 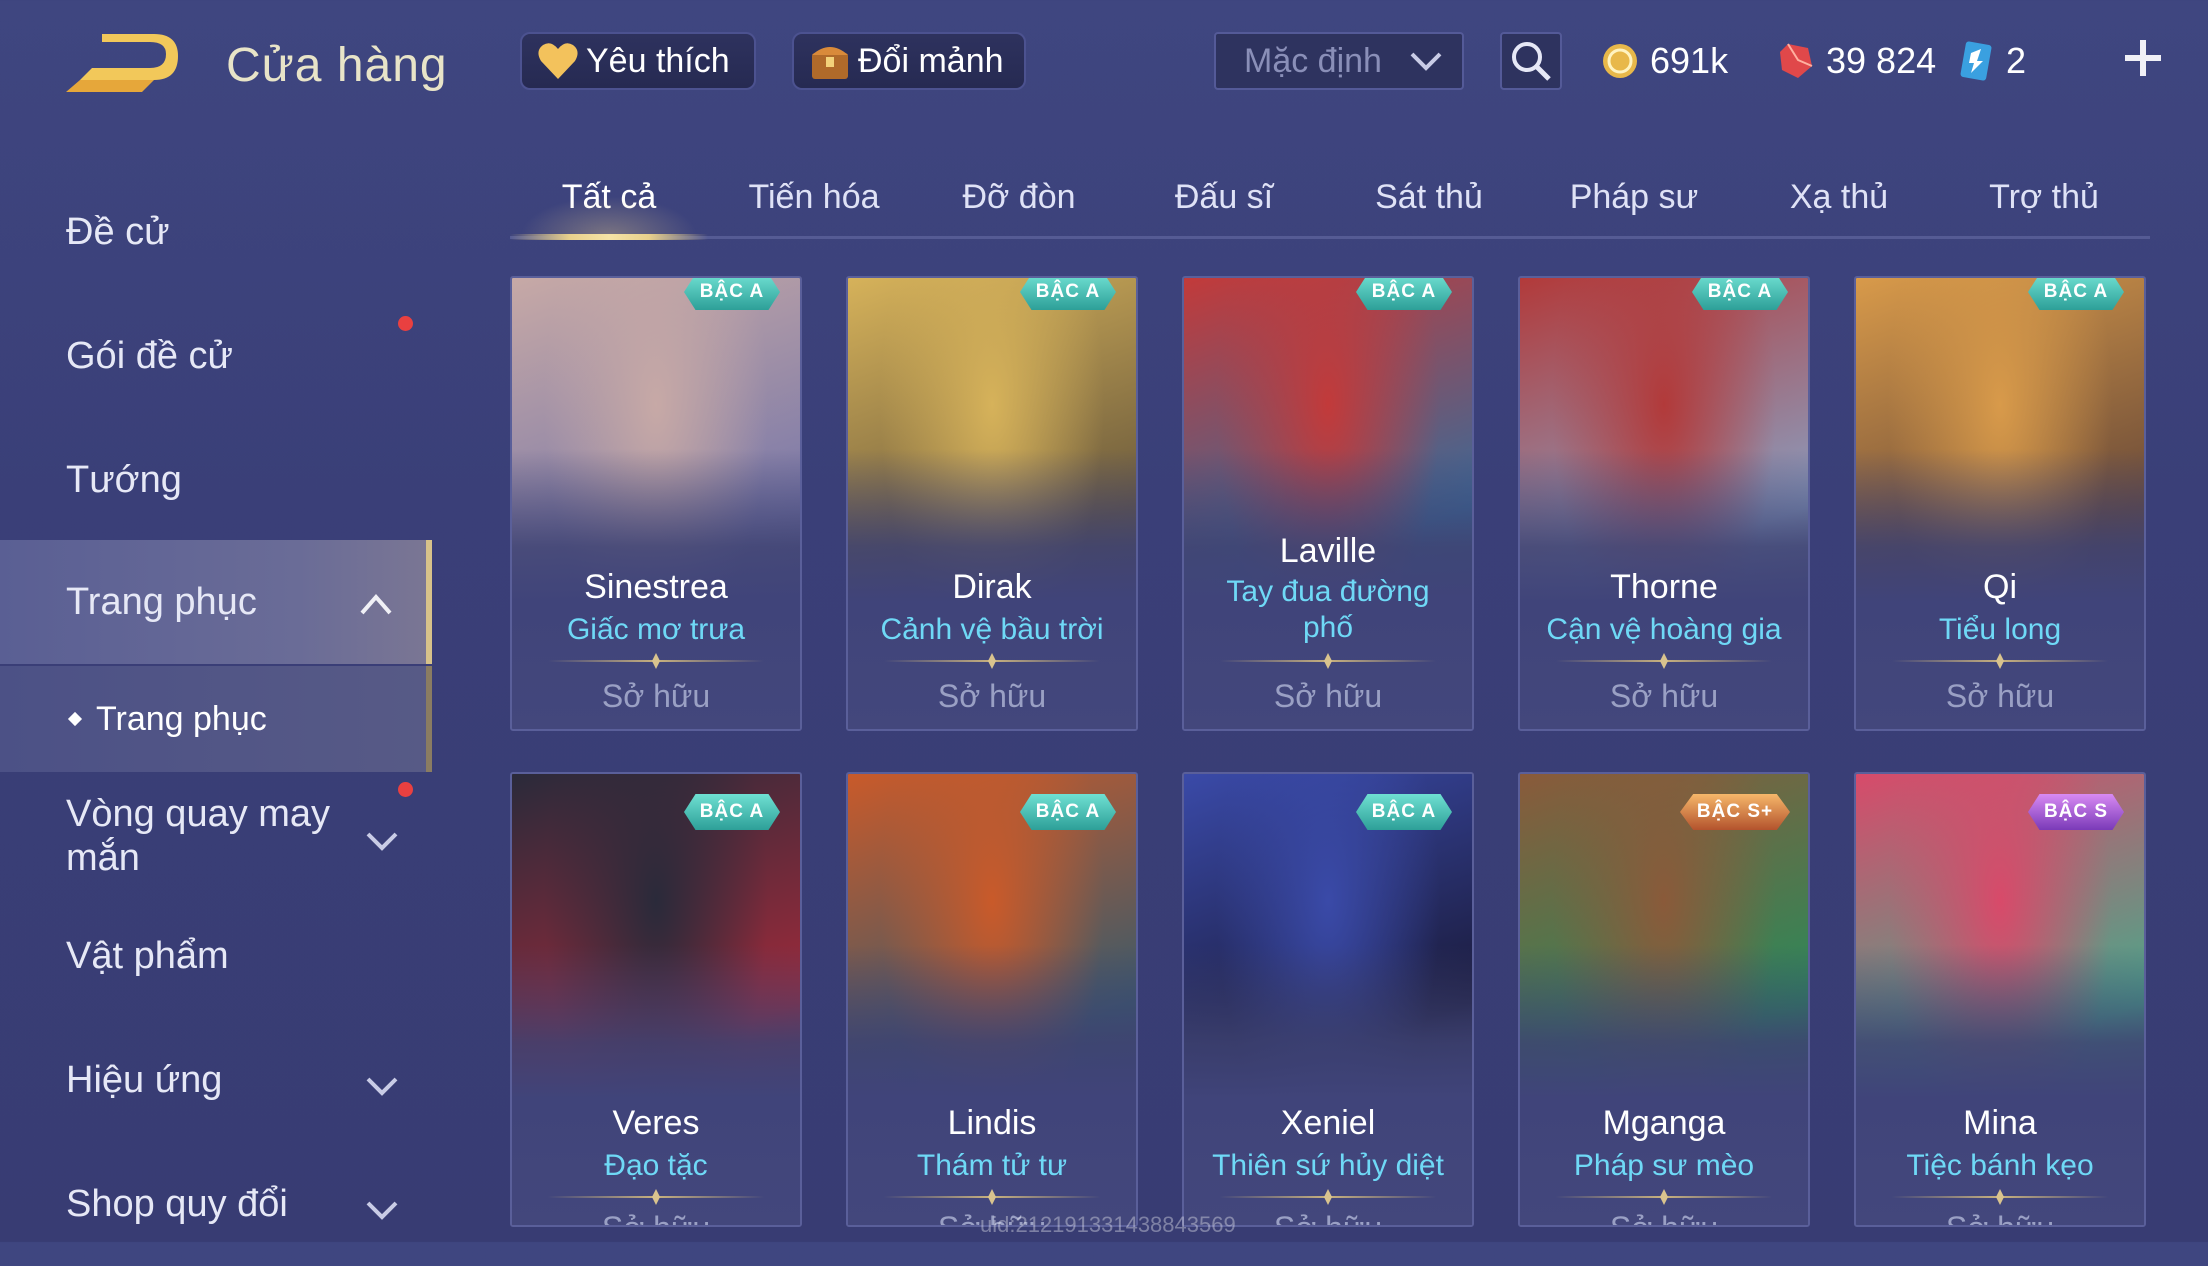 What do you see at coordinates (1429, 197) in the screenshot?
I see `tab-assassin: Sát thủ` at bounding box center [1429, 197].